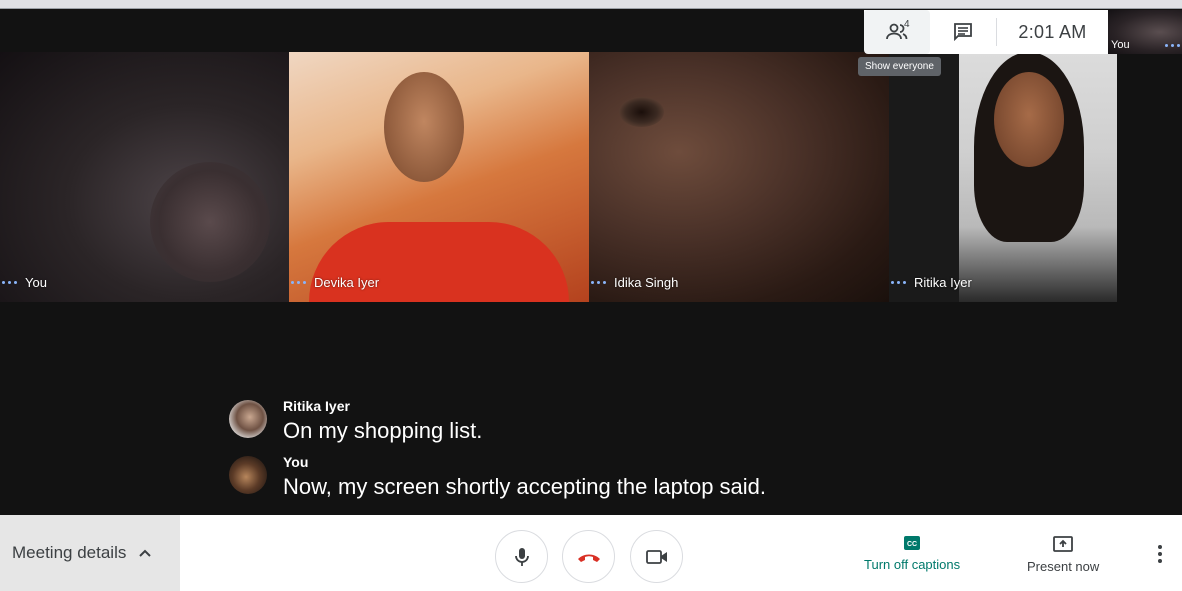 The width and height of the screenshot is (1182, 591). I want to click on hangup-button, so click(588, 556).